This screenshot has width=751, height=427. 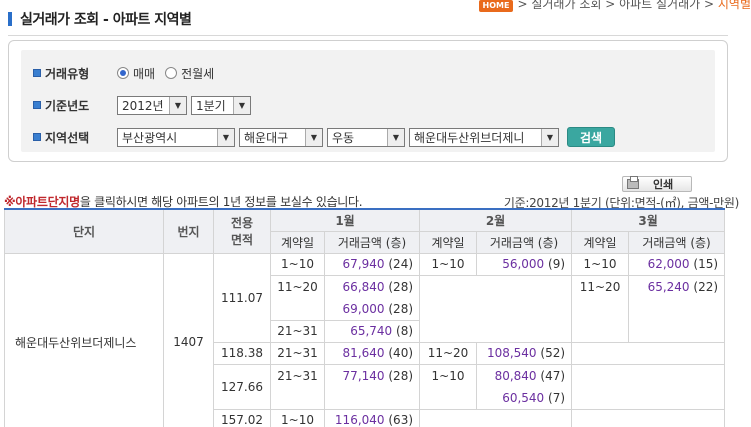 I want to click on printer-icon, so click(x=633, y=182).